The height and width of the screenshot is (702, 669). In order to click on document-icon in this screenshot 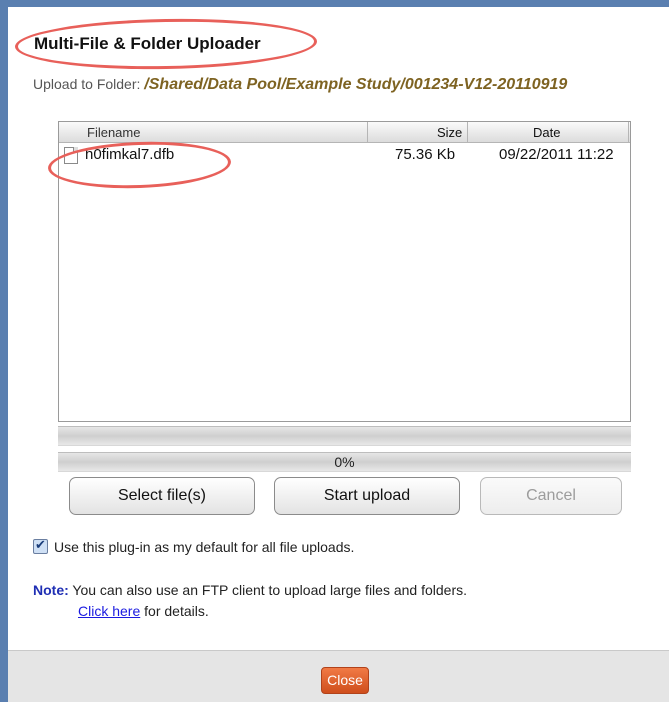, I will do `click(71, 155)`.